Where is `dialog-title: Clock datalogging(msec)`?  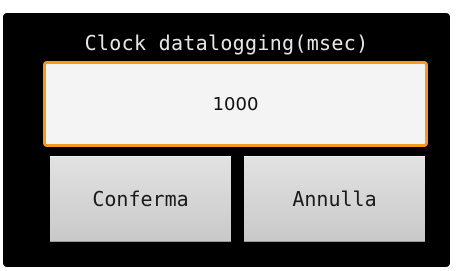
dialog-title: Clock datalogging(msec) is located at coordinates (226, 43).